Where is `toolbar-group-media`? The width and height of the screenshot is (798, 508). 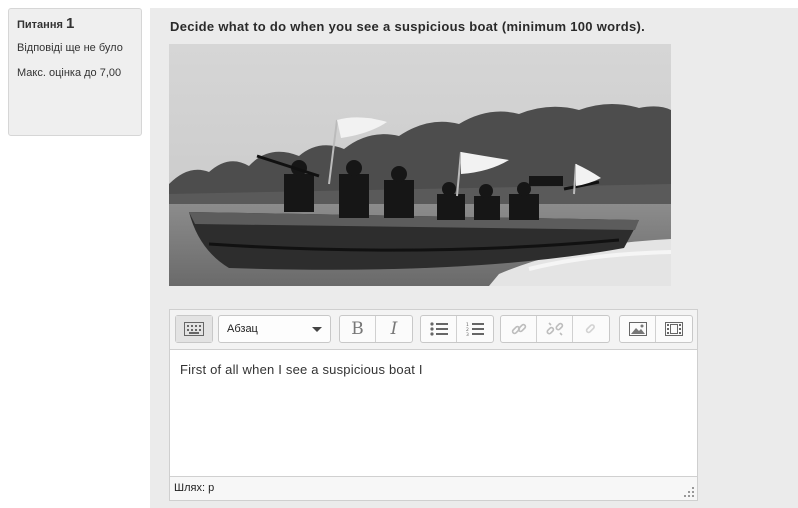 toolbar-group-media is located at coordinates (656, 329).